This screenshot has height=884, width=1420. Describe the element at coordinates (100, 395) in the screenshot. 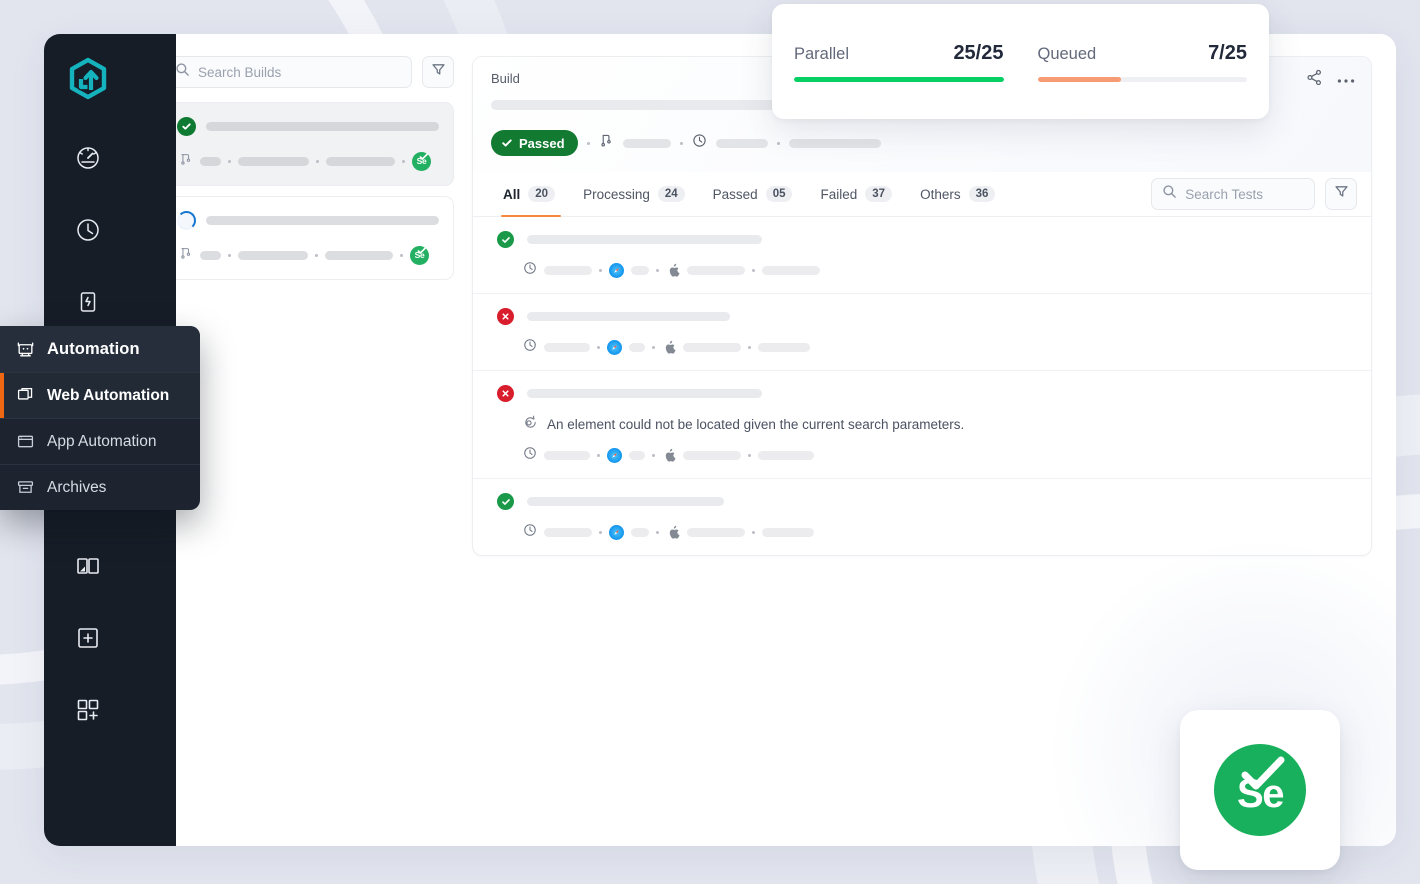

I see `flyout-item-web-automation: Web Automation` at that location.